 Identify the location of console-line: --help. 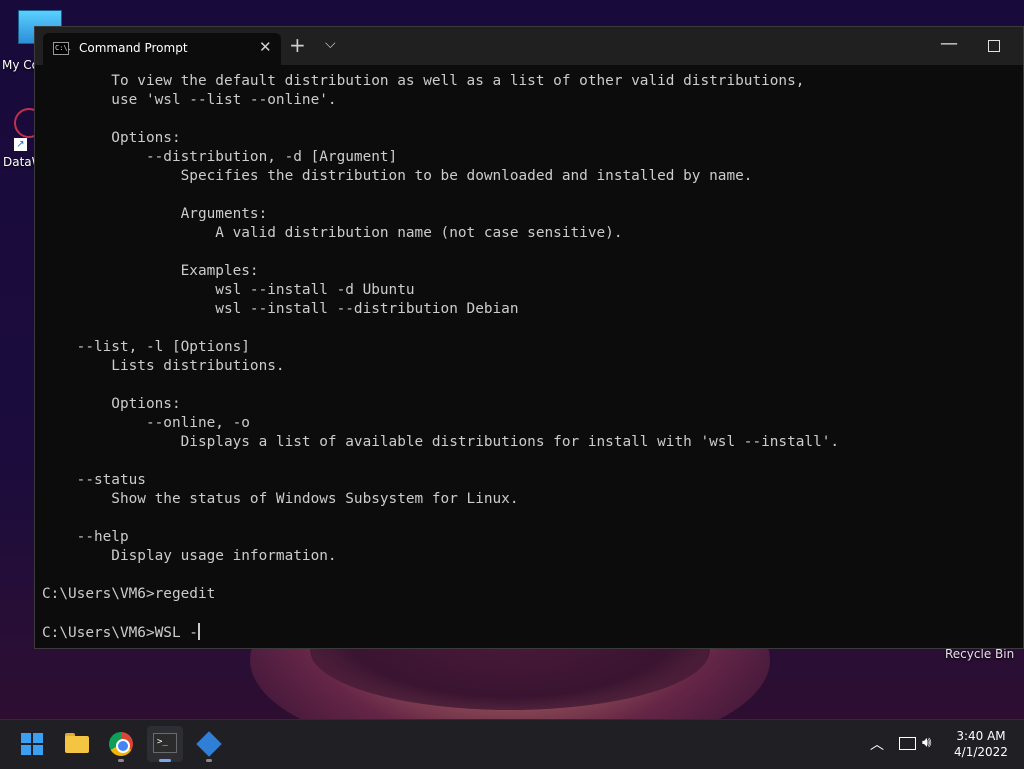
(85, 537).